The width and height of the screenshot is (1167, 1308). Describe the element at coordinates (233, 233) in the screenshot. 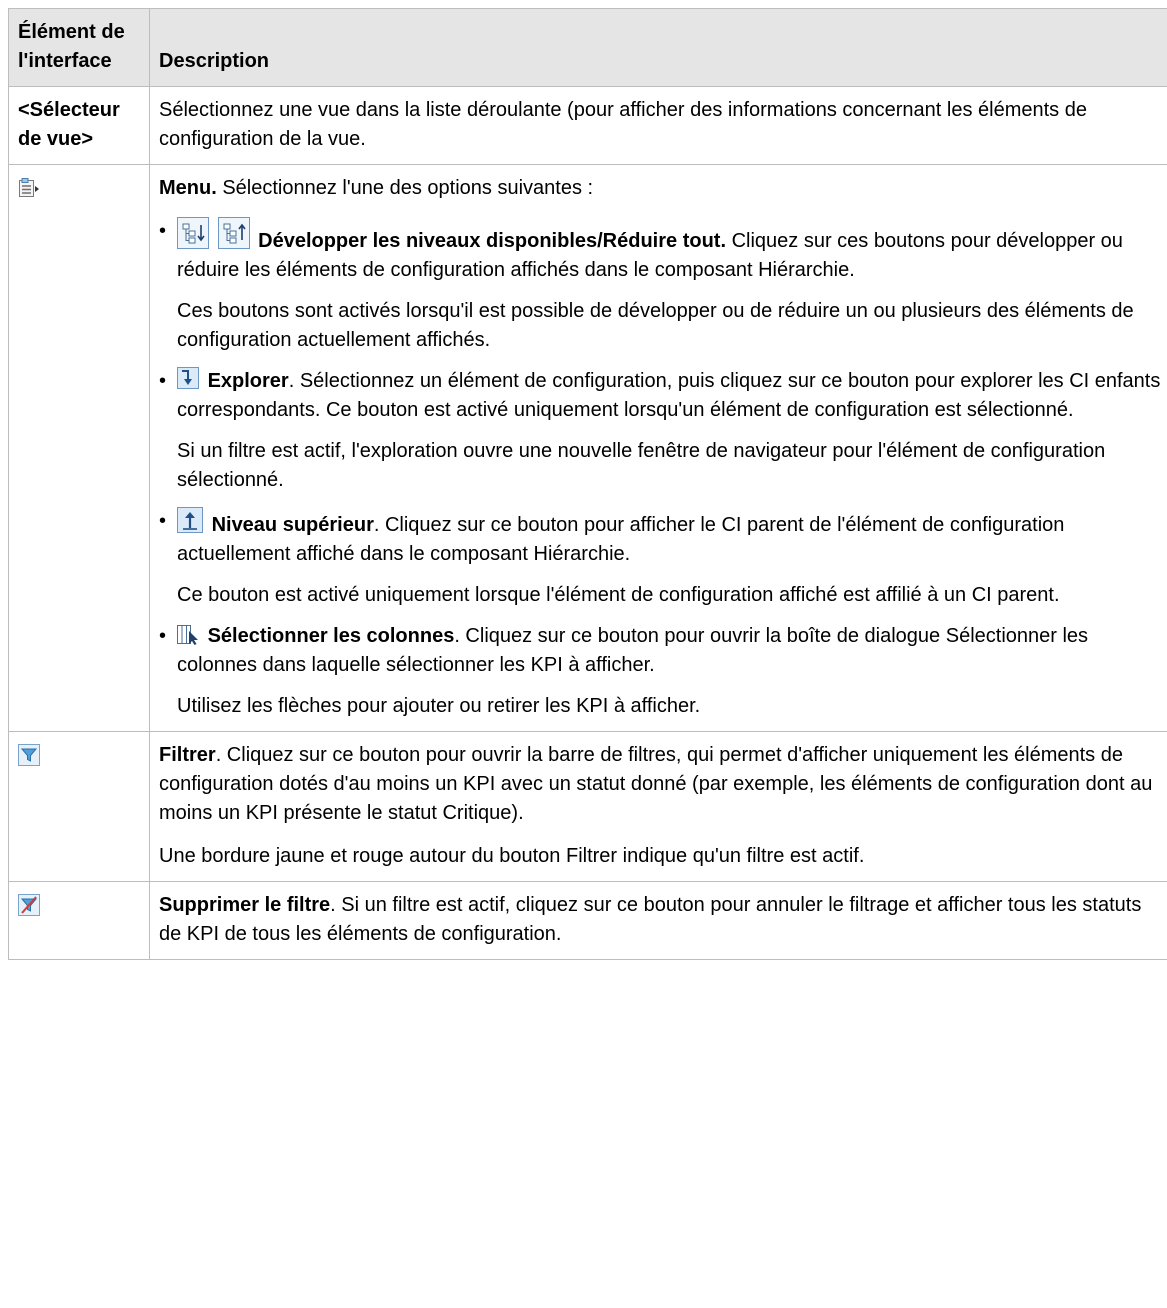

I see `collapse-all-icon` at that location.